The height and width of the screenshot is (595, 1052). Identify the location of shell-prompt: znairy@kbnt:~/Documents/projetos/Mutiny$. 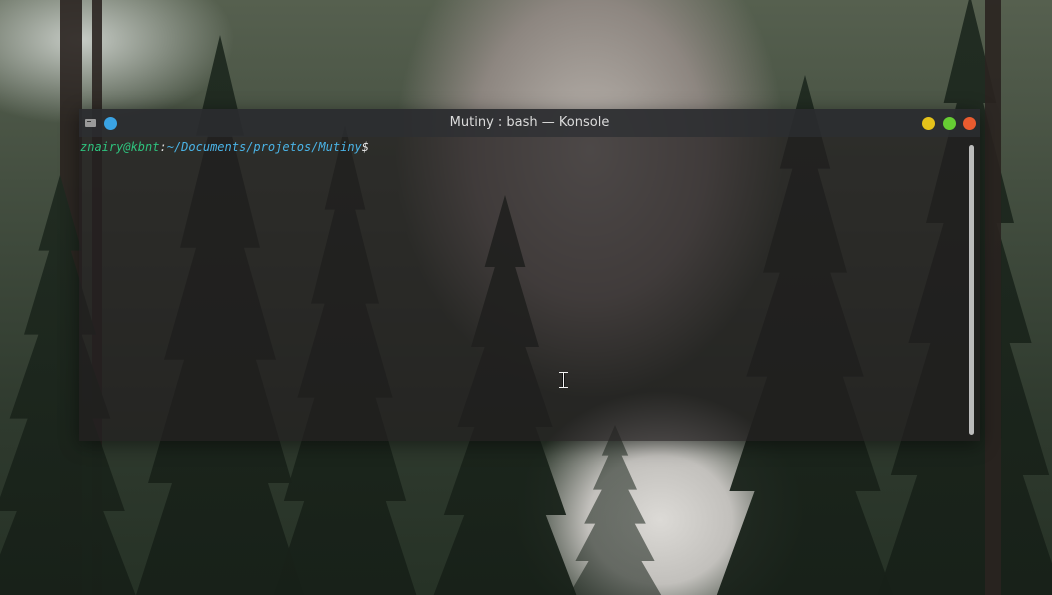
(224, 147).